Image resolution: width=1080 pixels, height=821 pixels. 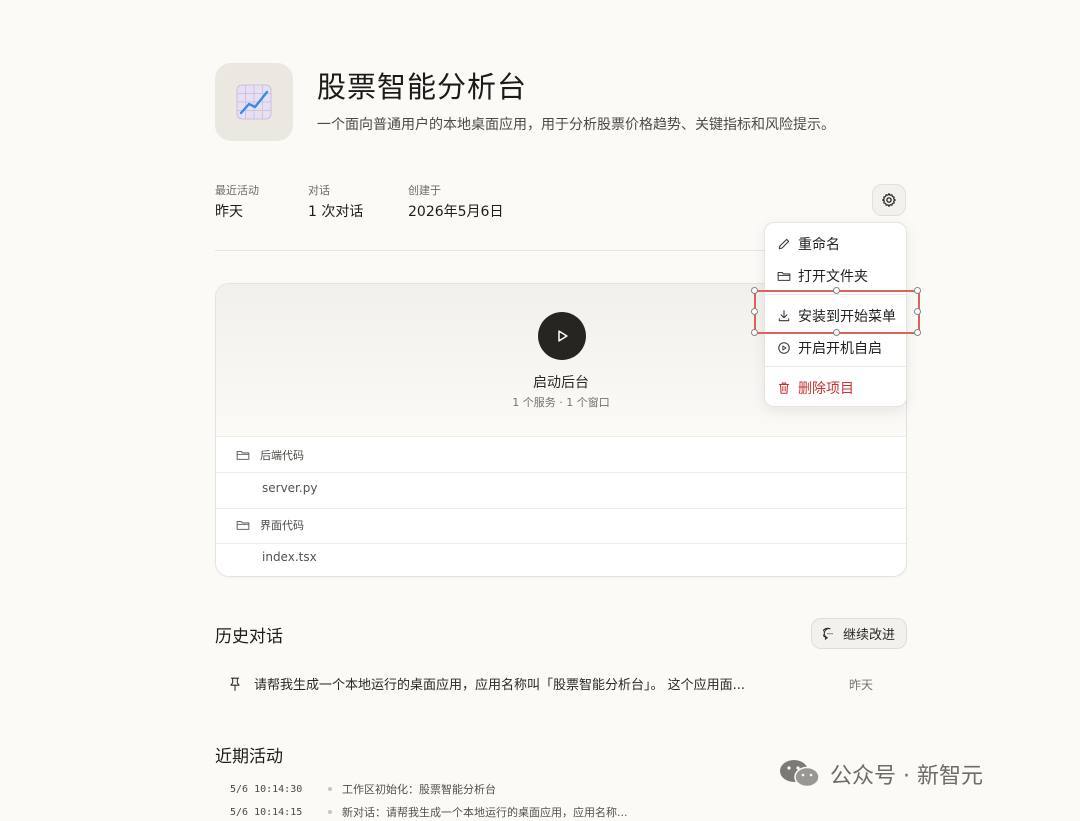 I want to click on menu-item-open-folder: 打开文件夹, so click(x=822, y=276).